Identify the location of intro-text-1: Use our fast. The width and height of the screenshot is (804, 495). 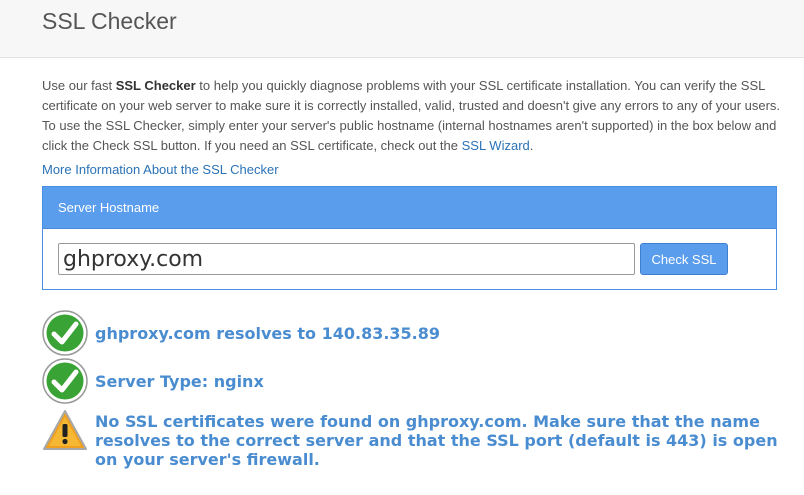
(79, 85).